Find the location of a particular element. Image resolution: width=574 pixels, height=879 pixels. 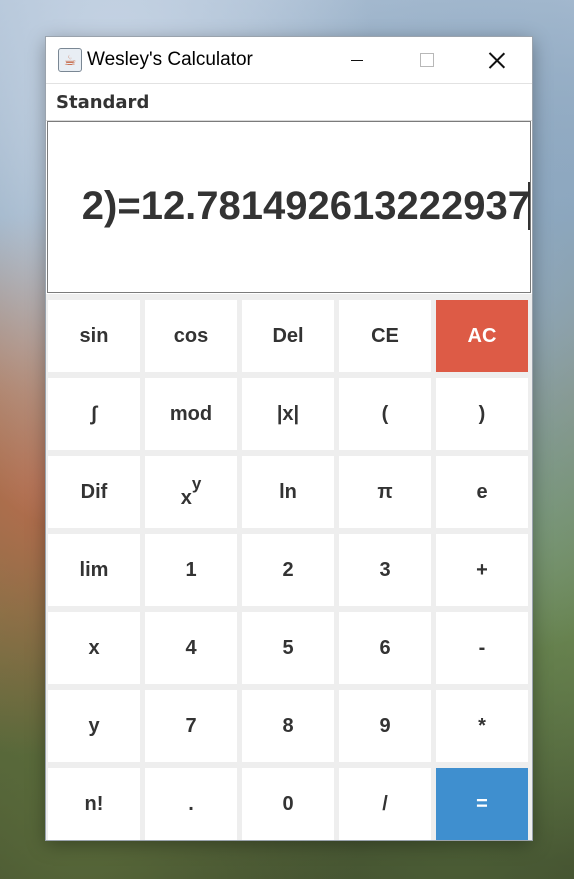

digit-1-button: 1 is located at coordinates (191, 570).